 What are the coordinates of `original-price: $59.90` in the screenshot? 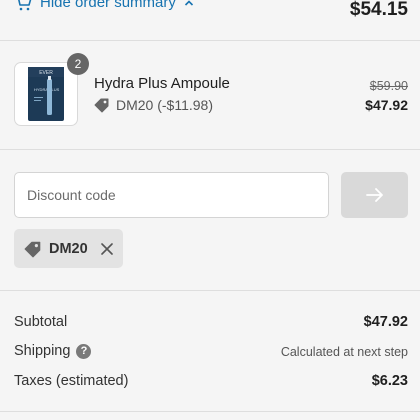 It's located at (388, 86).